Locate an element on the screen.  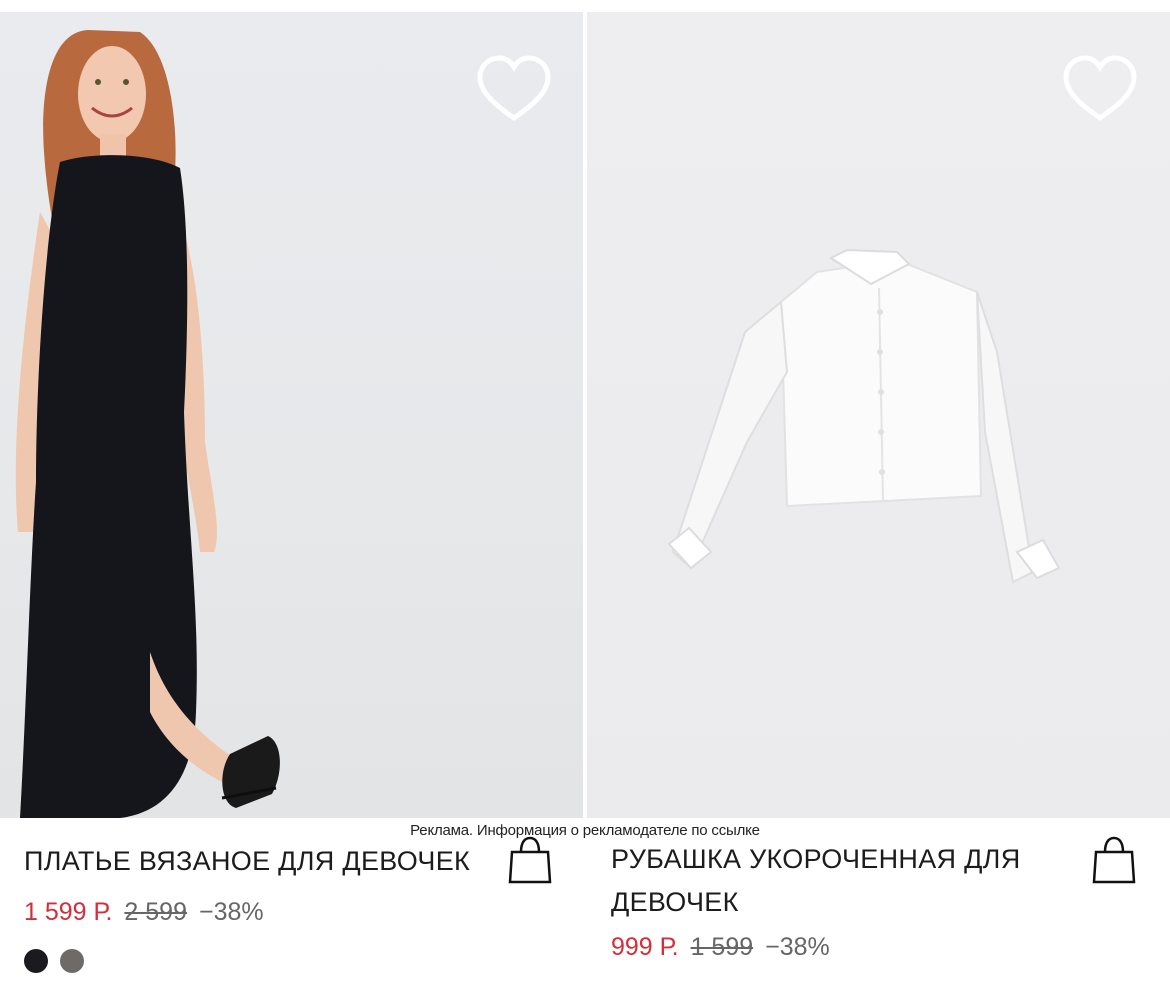
old-price: 1 599 is located at coordinates (722, 947).